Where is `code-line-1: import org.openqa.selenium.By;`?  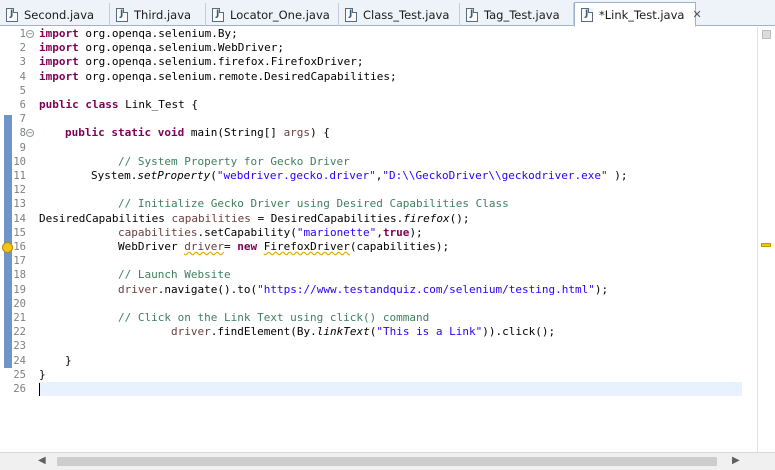 code-line-1: import org.openqa.selenium.By; is located at coordinates (138, 33).